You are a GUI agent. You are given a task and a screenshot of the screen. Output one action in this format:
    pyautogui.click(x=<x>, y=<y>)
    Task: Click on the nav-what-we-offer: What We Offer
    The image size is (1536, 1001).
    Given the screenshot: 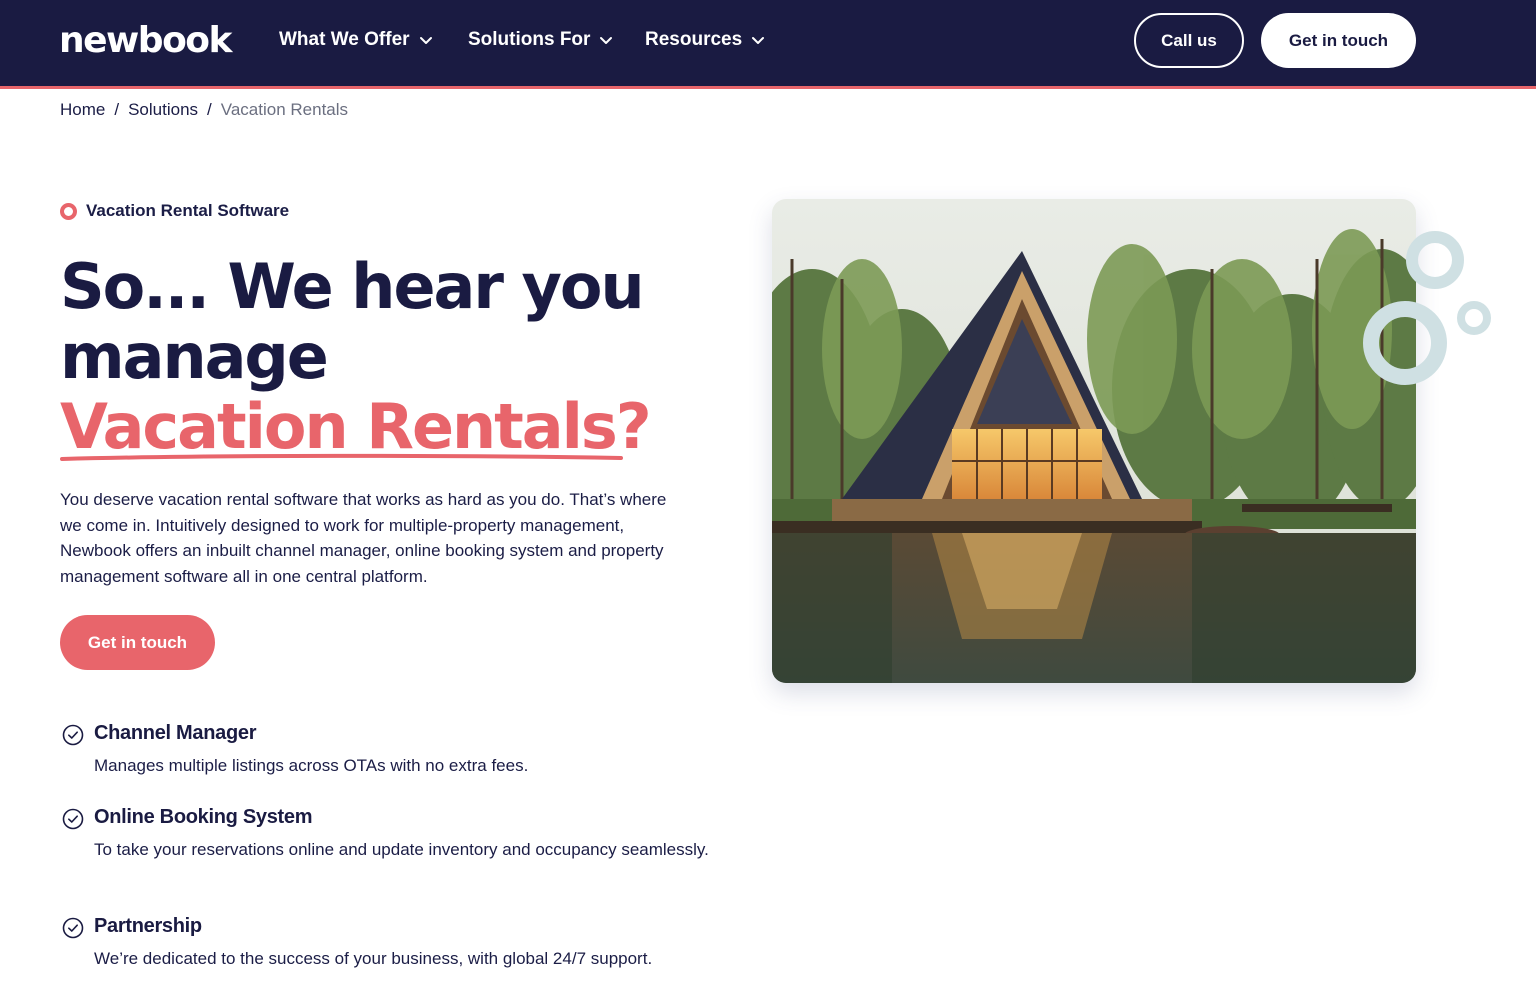 What is the action you would take?
    pyautogui.click(x=356, y=40)
    